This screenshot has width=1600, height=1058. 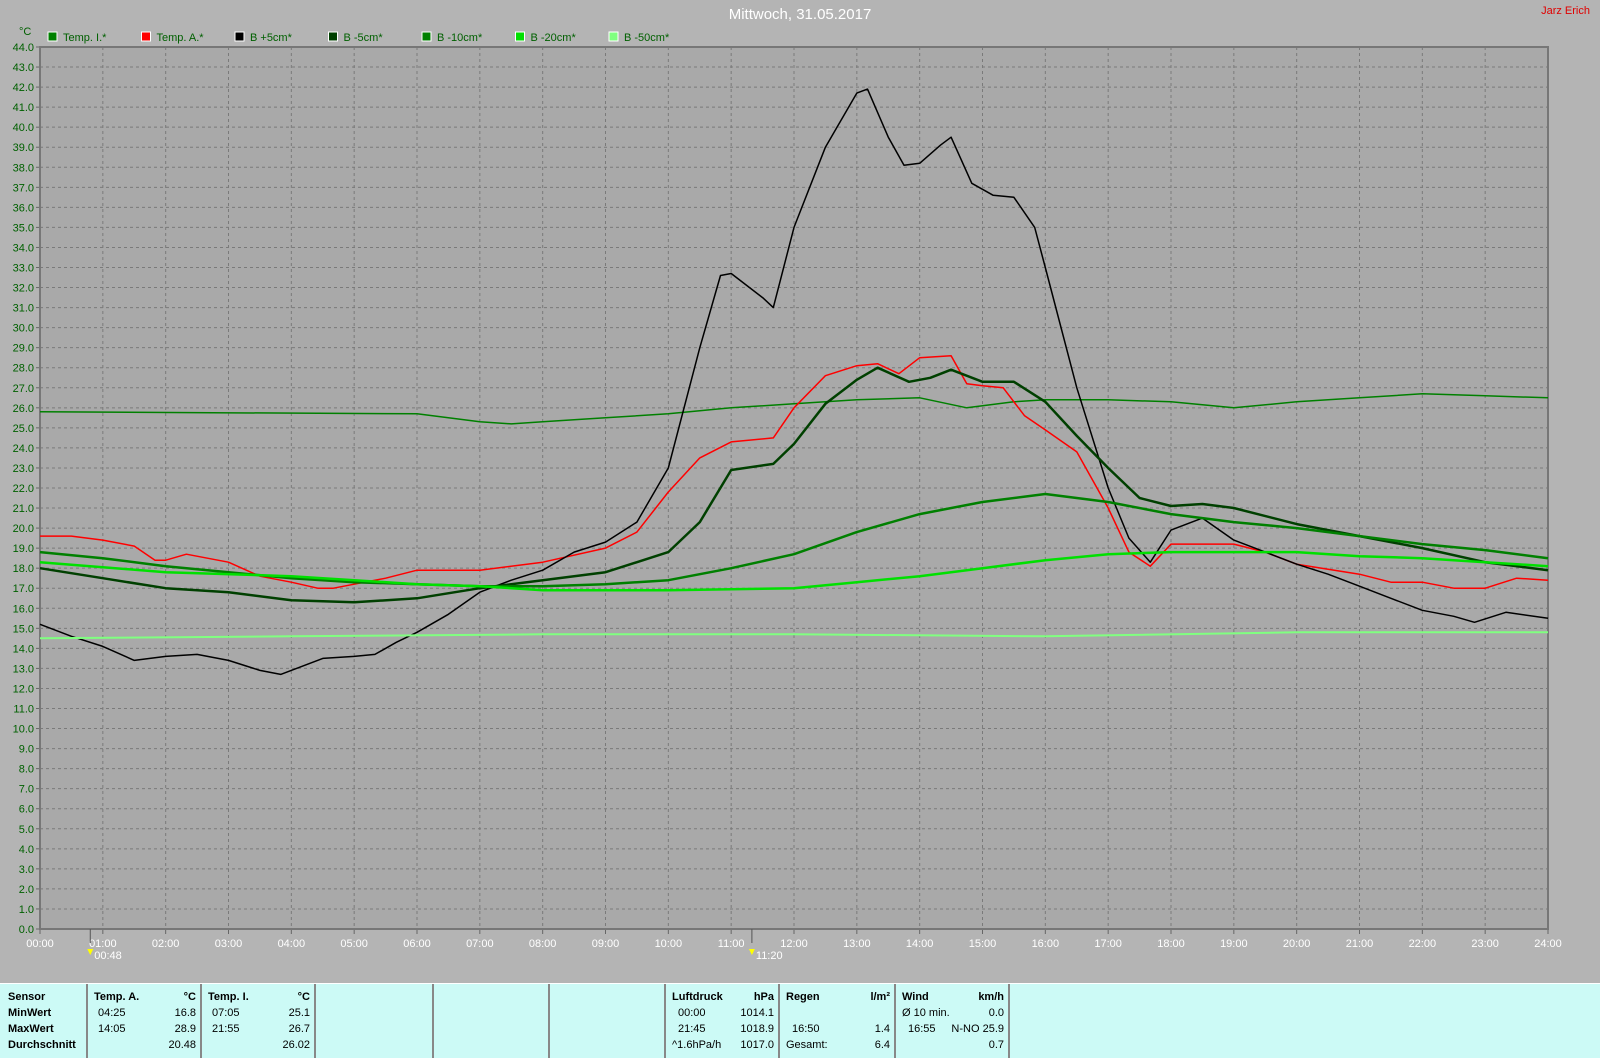 I want to click on wind-max: N-NO 25.9, so click(x=977, y=1029).